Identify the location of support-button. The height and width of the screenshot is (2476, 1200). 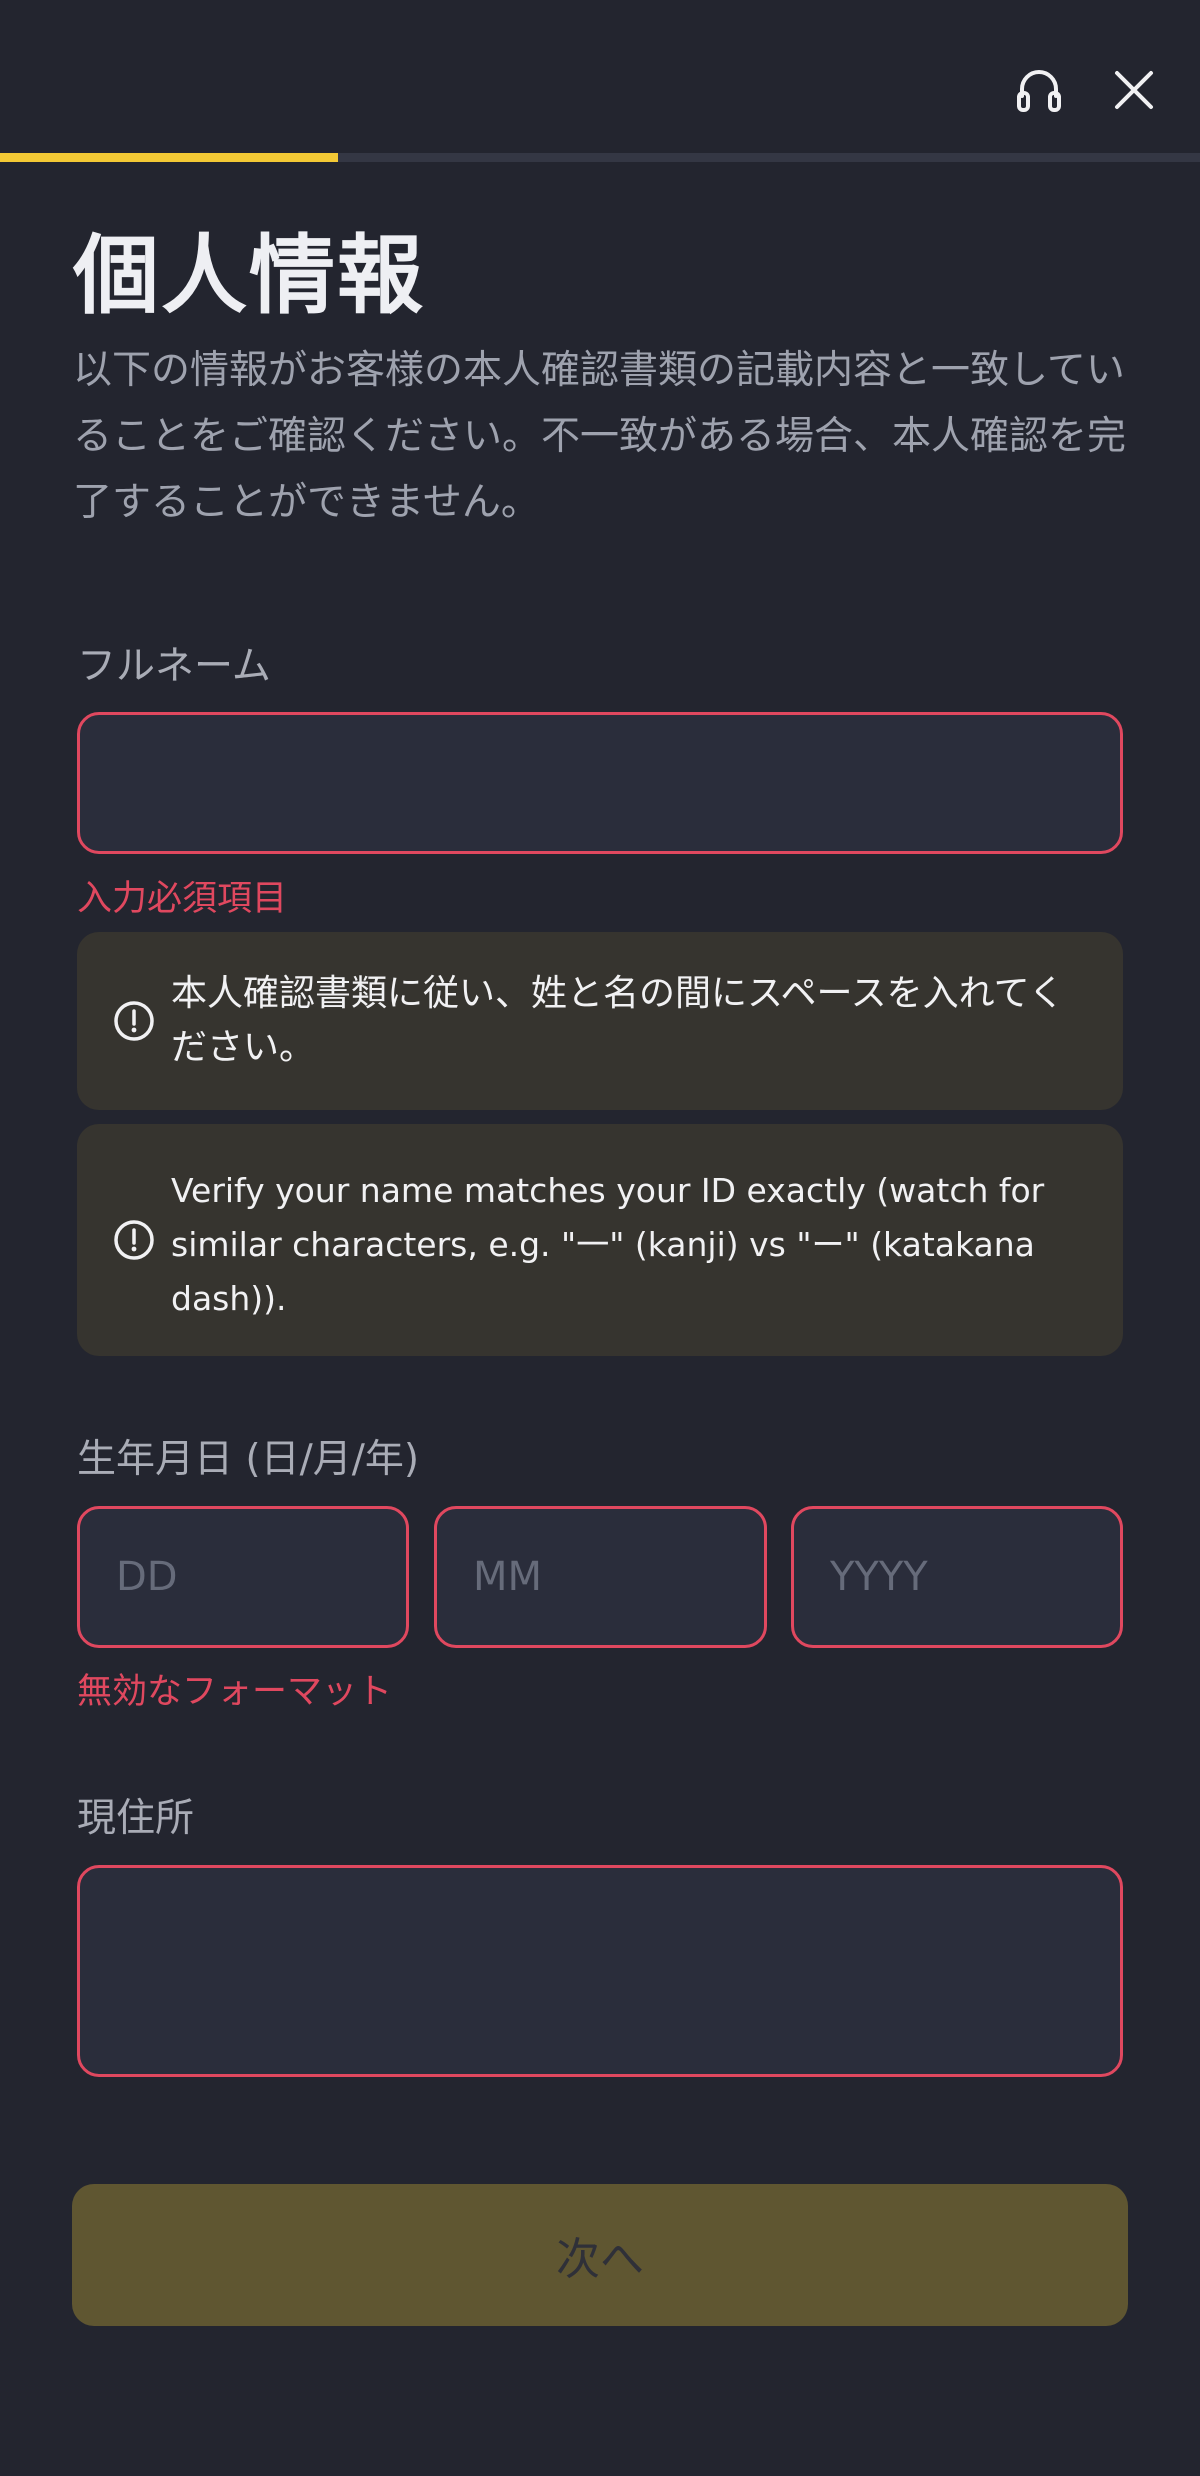
(1039, 90).